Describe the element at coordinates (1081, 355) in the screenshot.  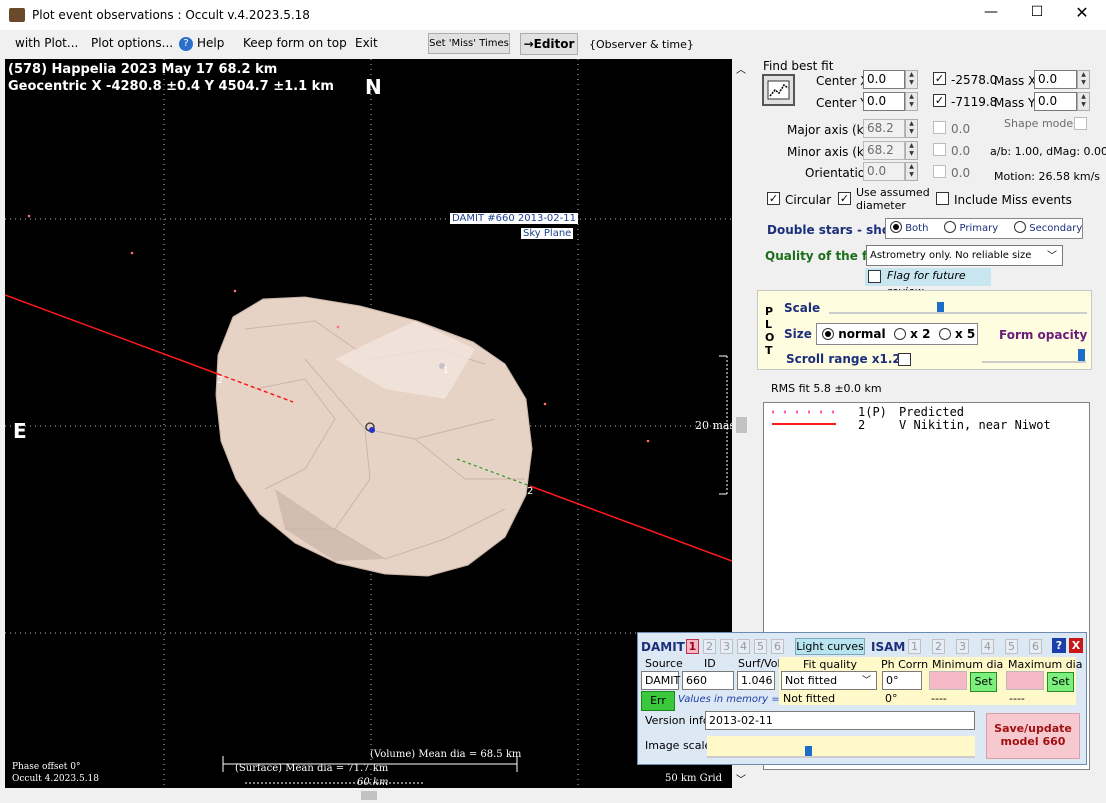
I see `opacity-slider-thumb` at that location.